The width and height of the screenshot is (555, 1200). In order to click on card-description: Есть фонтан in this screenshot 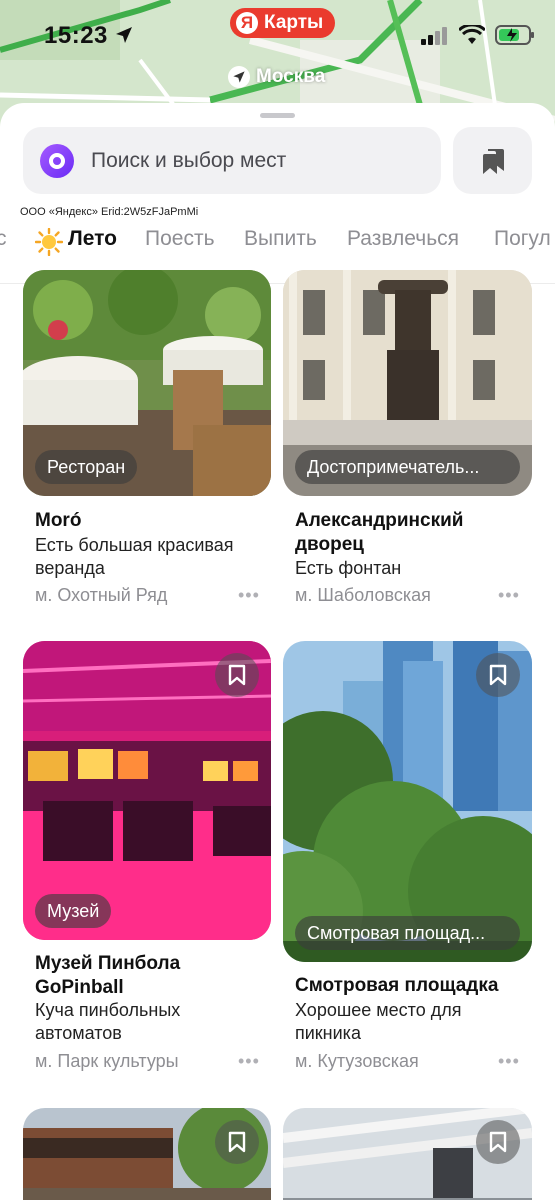, I will do `click(348, 568)`.